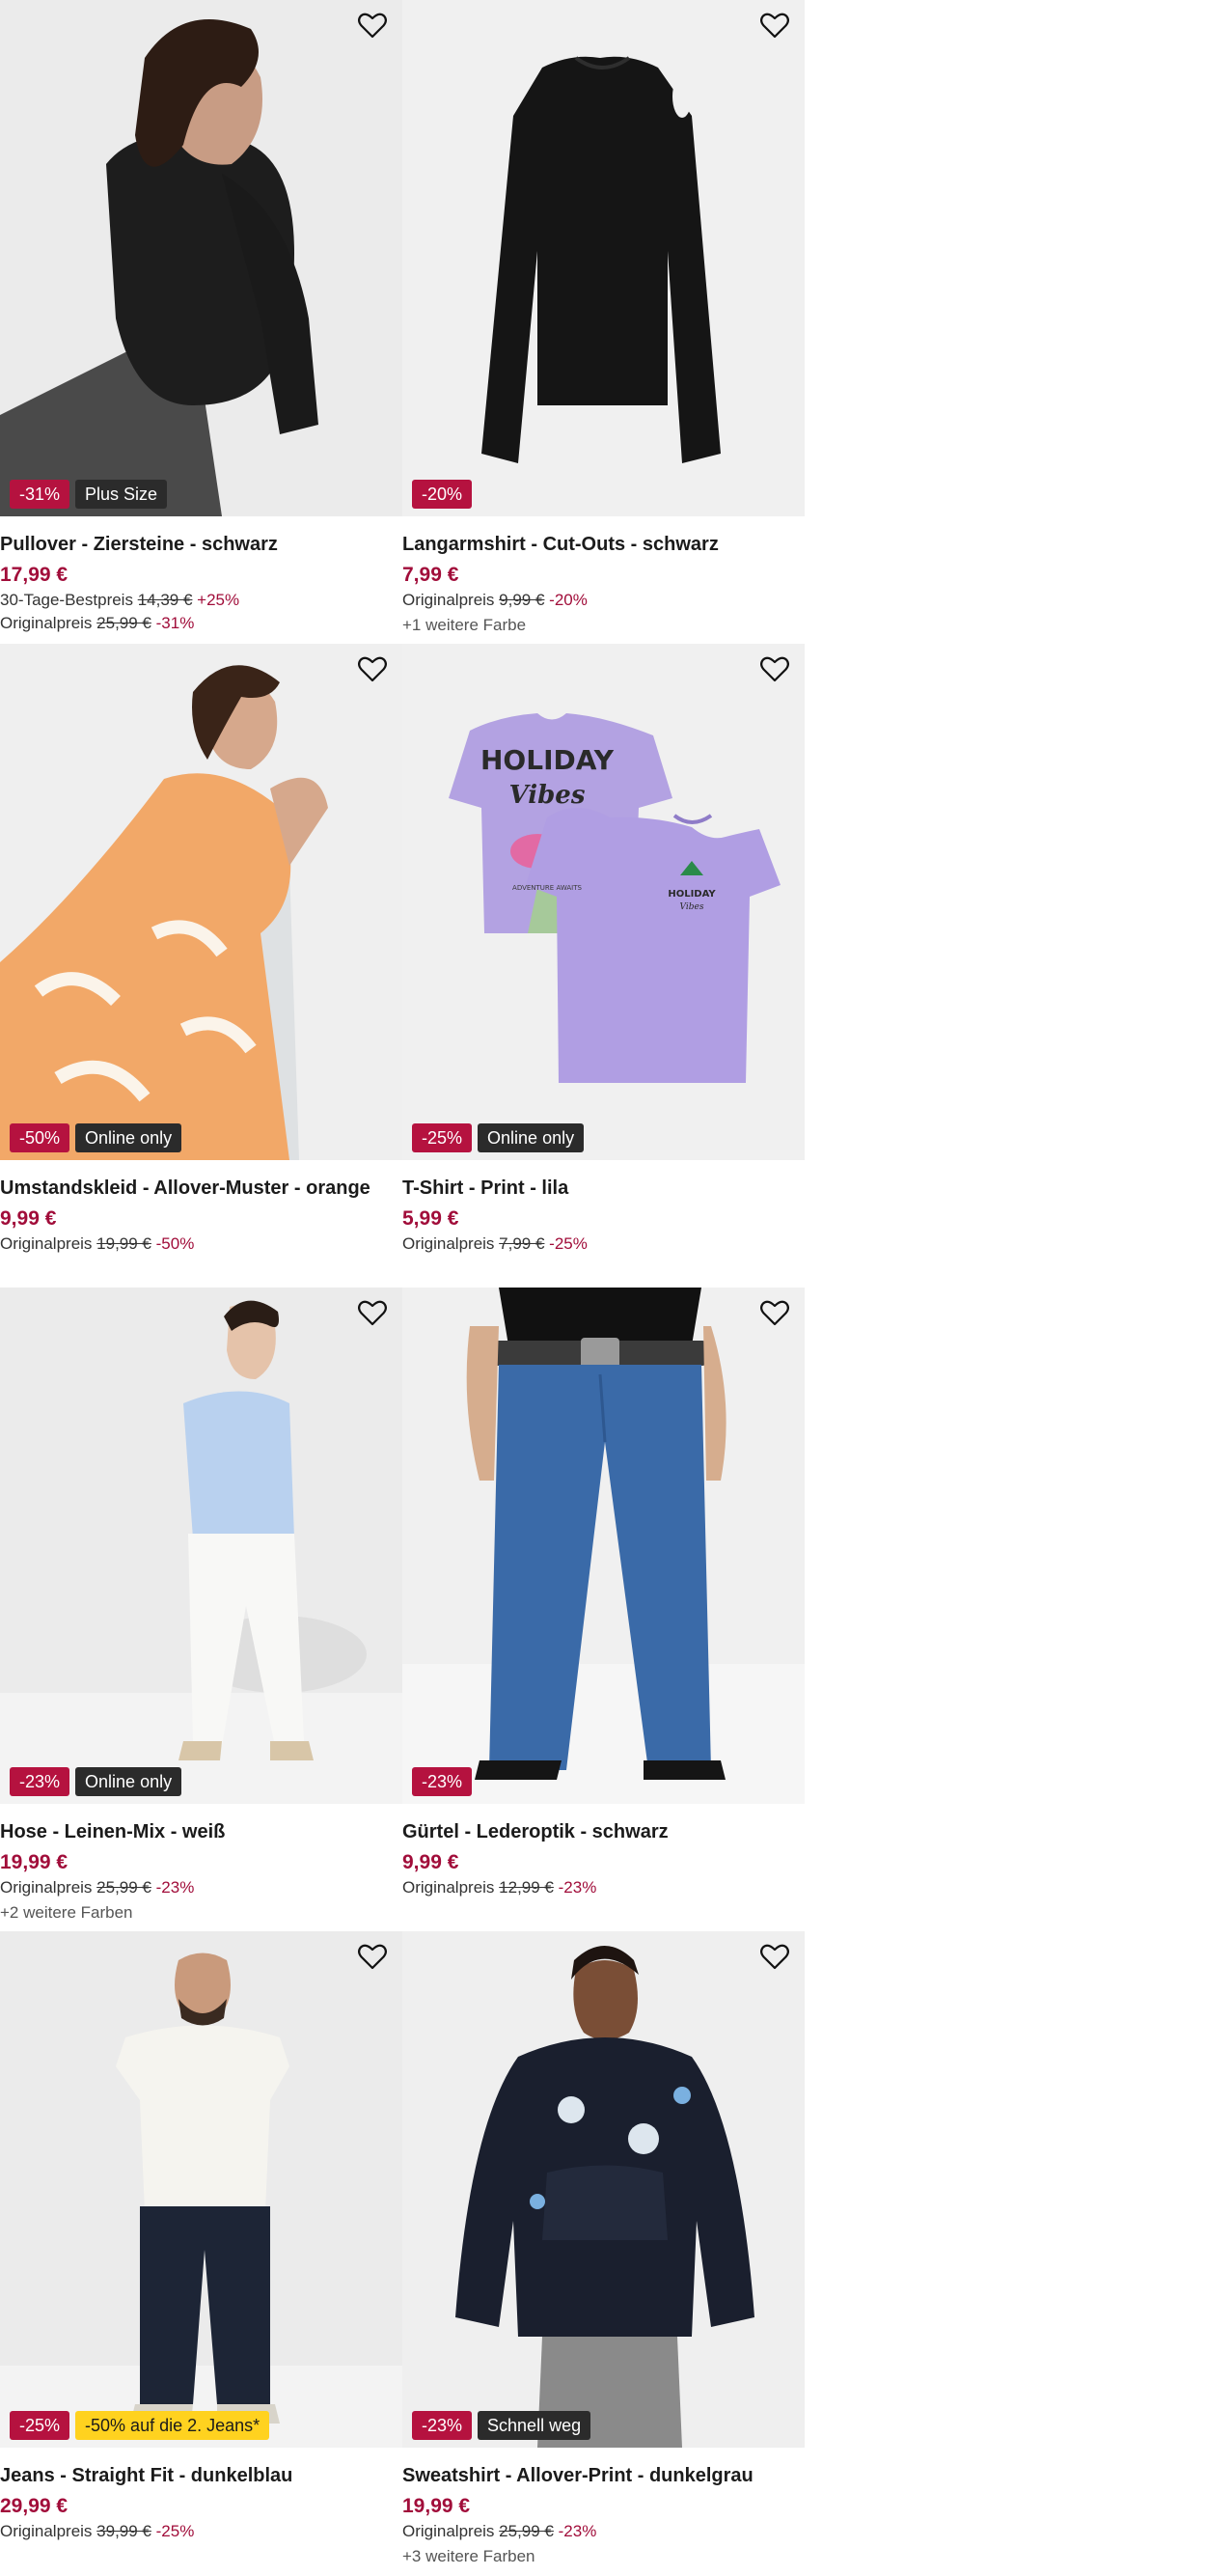 The image size is (1206, 2576). Describe the element at coordinates (600, 2556) in the screenshot. I see `more-colors-link: +3 weitere Farben` at that location.